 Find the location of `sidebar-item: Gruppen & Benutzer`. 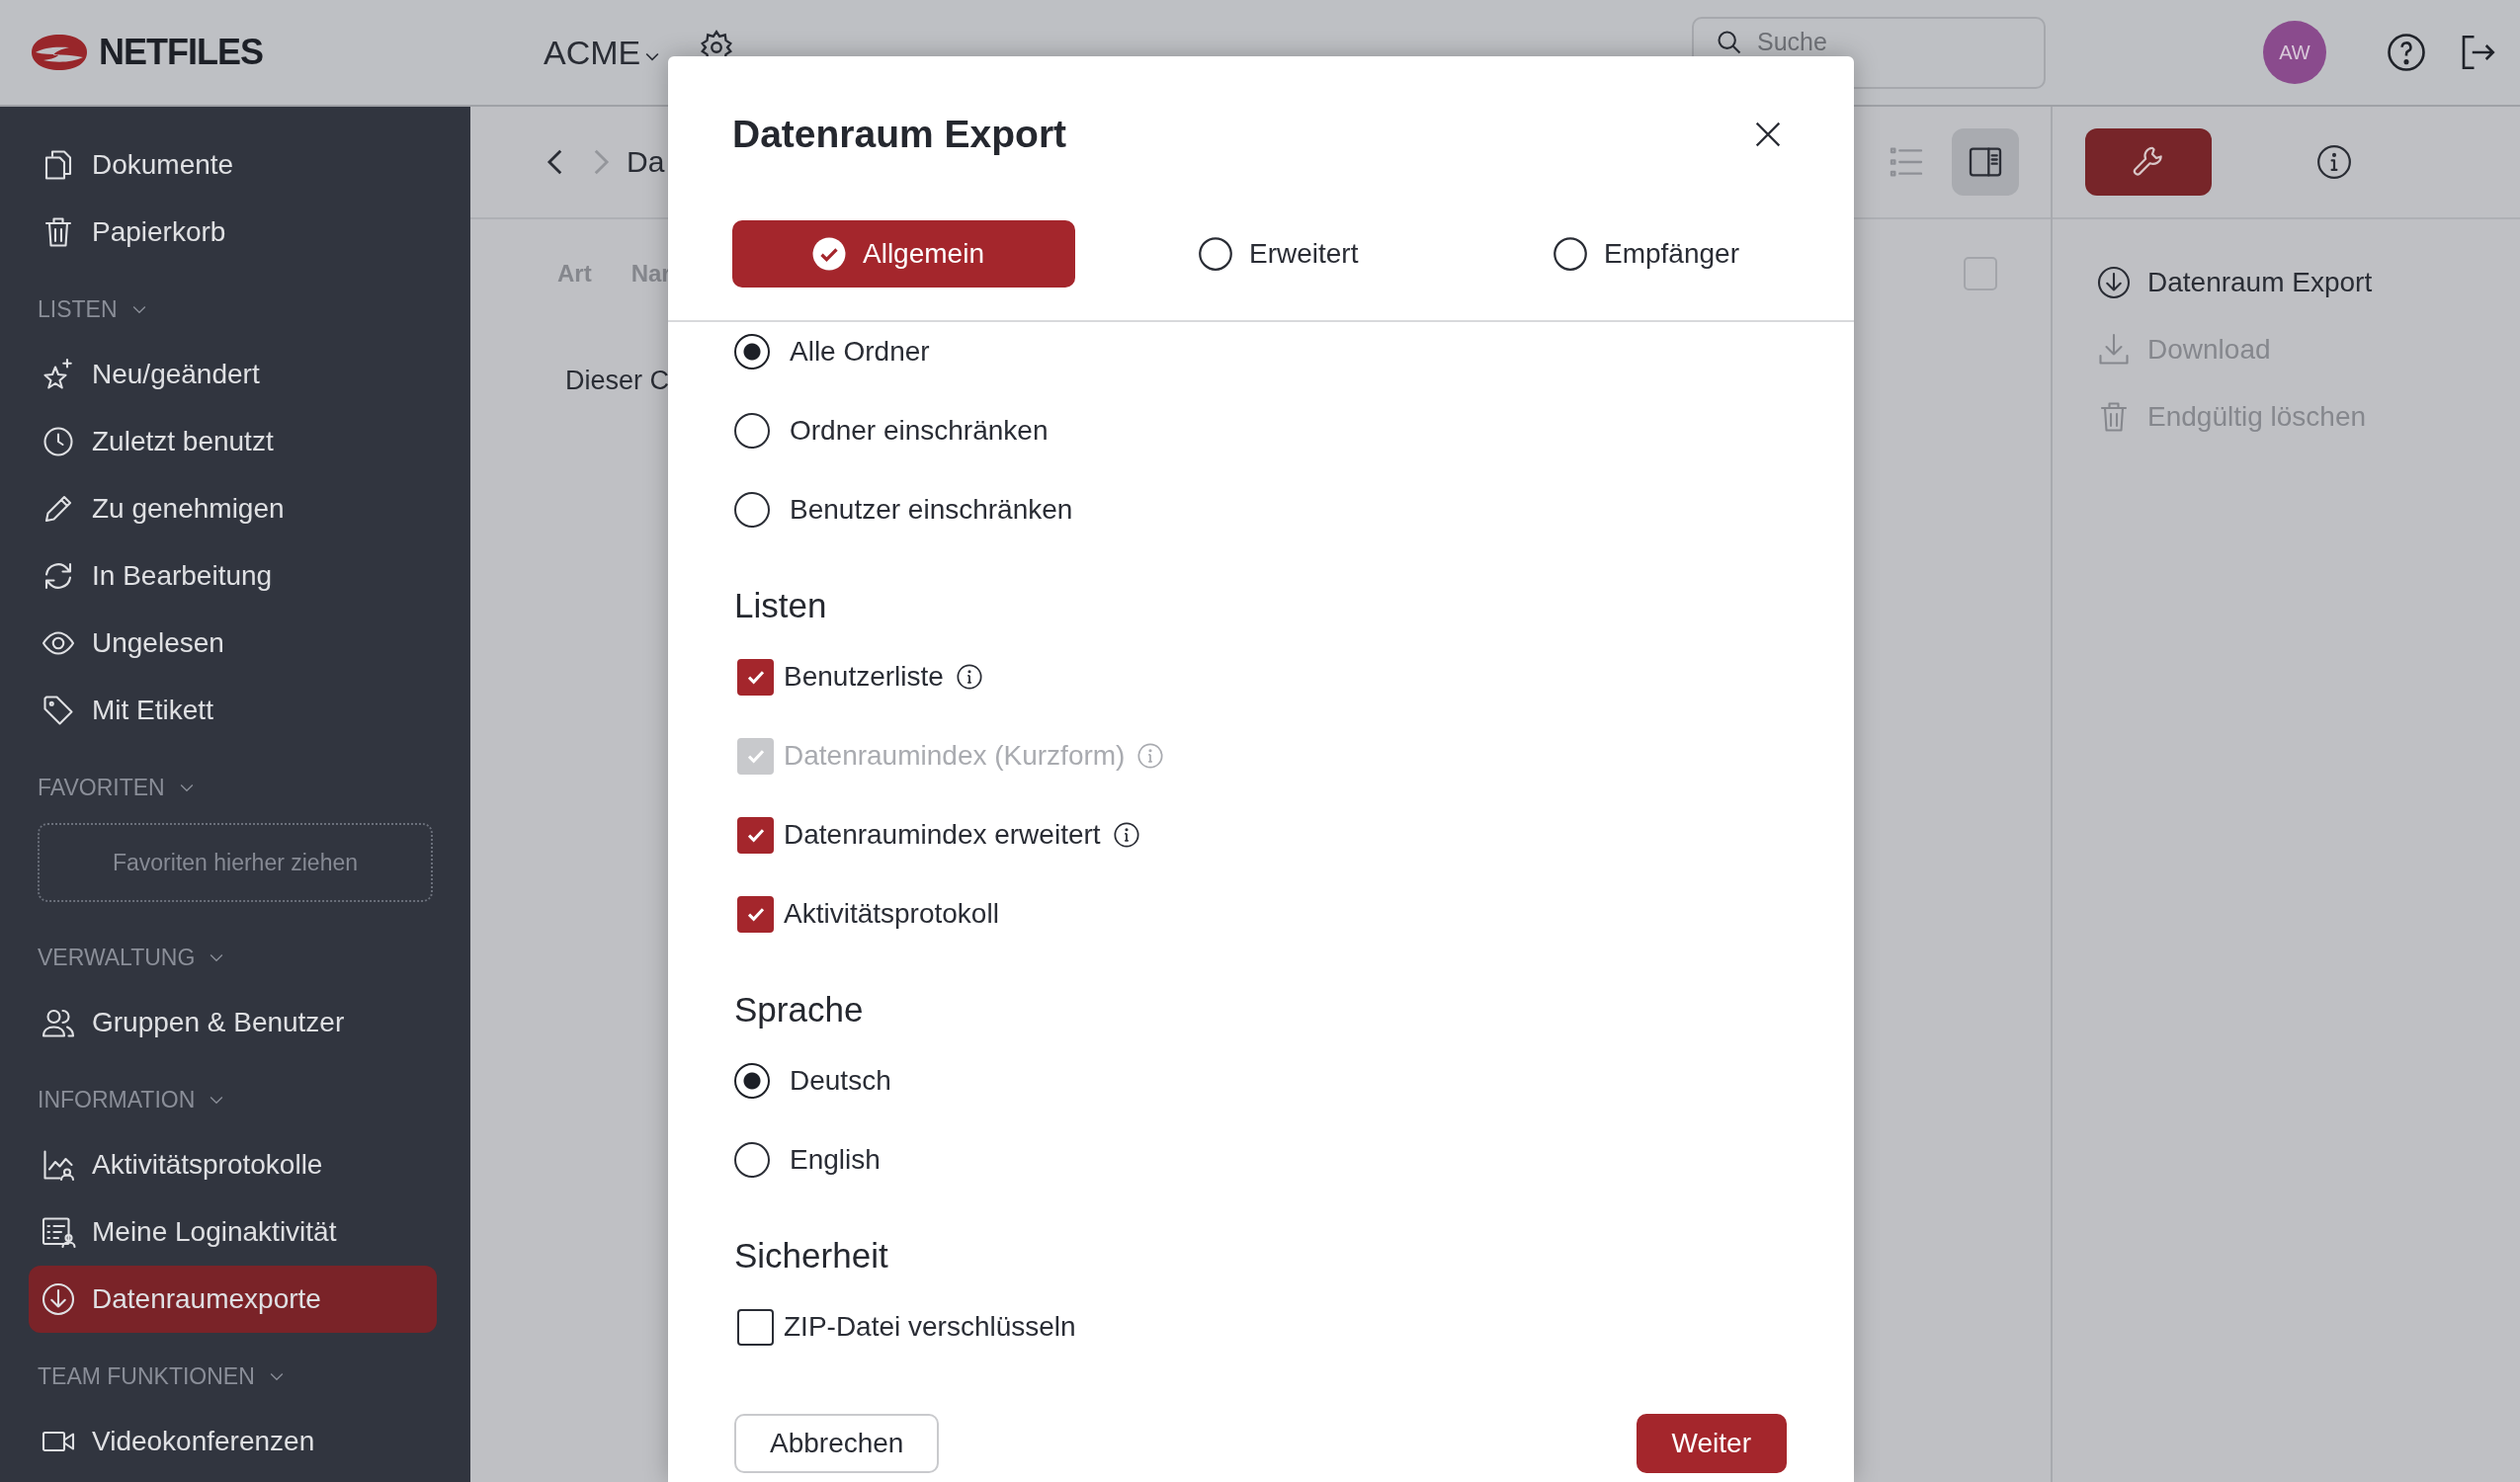

sidebar-item: Gruppen & Benutzer is located at coordinates (233, 1022).